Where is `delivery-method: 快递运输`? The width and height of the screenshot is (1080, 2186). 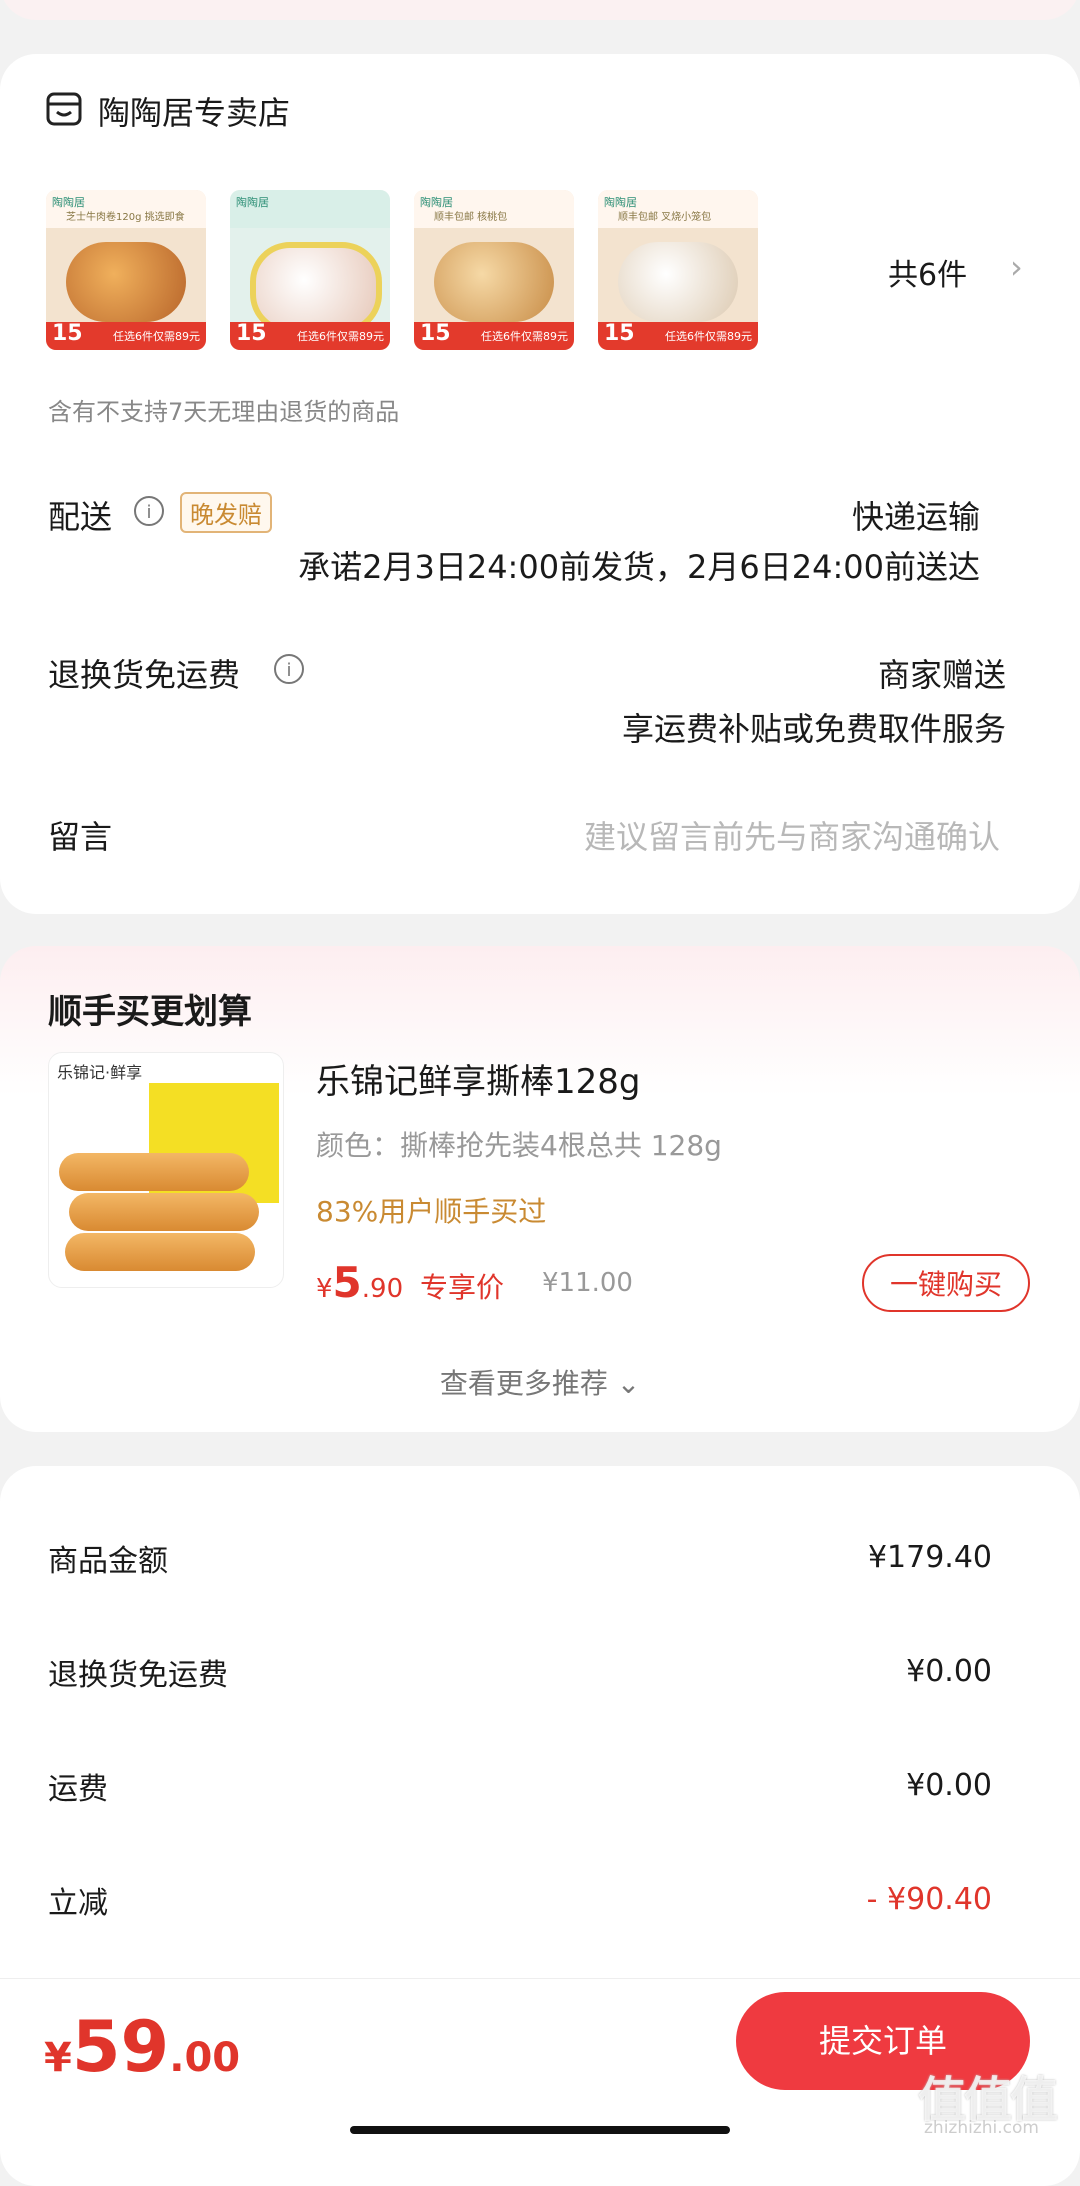 delivery-method: 快递运输 is located at coordinates (915, 517).